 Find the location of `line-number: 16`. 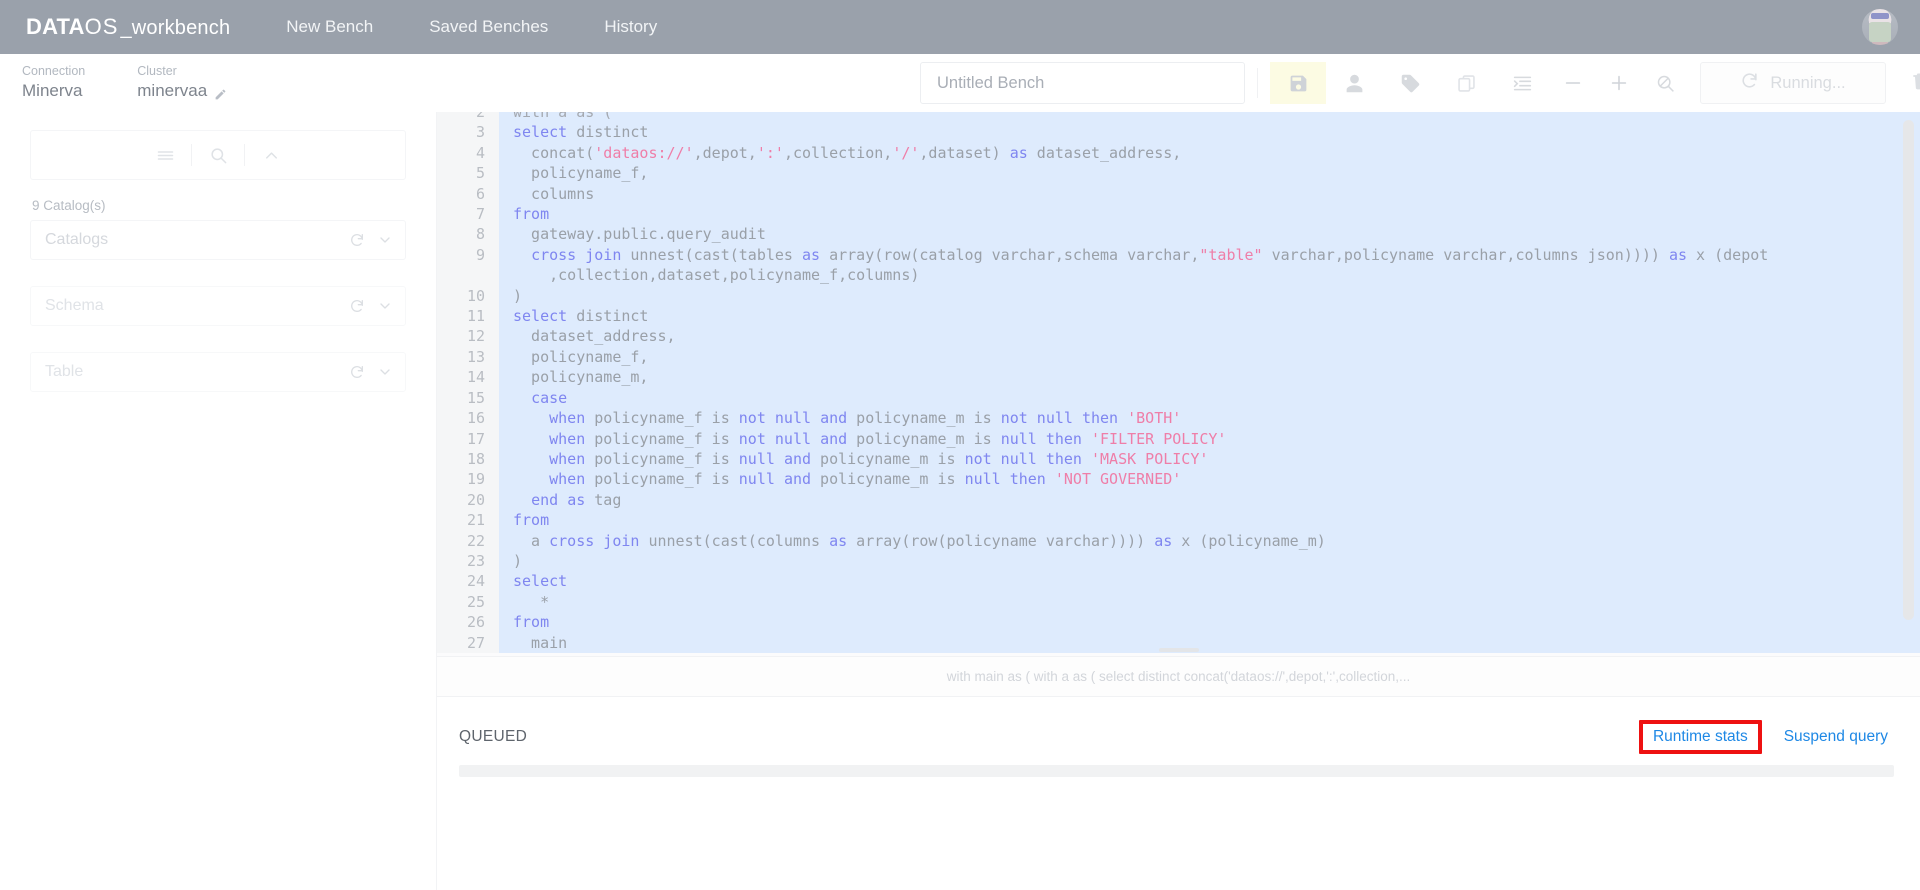

line-number: 16 is located at coordinates (468, 418).